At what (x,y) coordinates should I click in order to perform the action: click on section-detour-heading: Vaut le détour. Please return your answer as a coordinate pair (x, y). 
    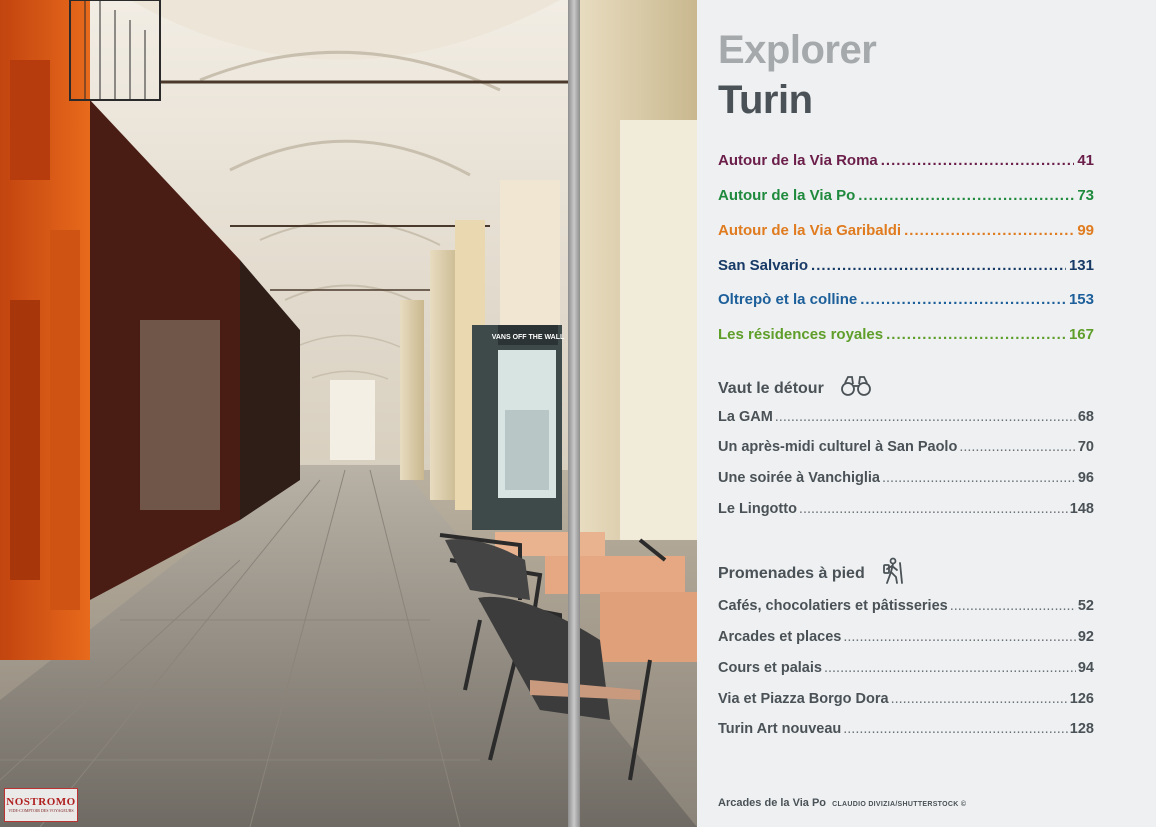
    Looking at the image, I should click on (795, 388).